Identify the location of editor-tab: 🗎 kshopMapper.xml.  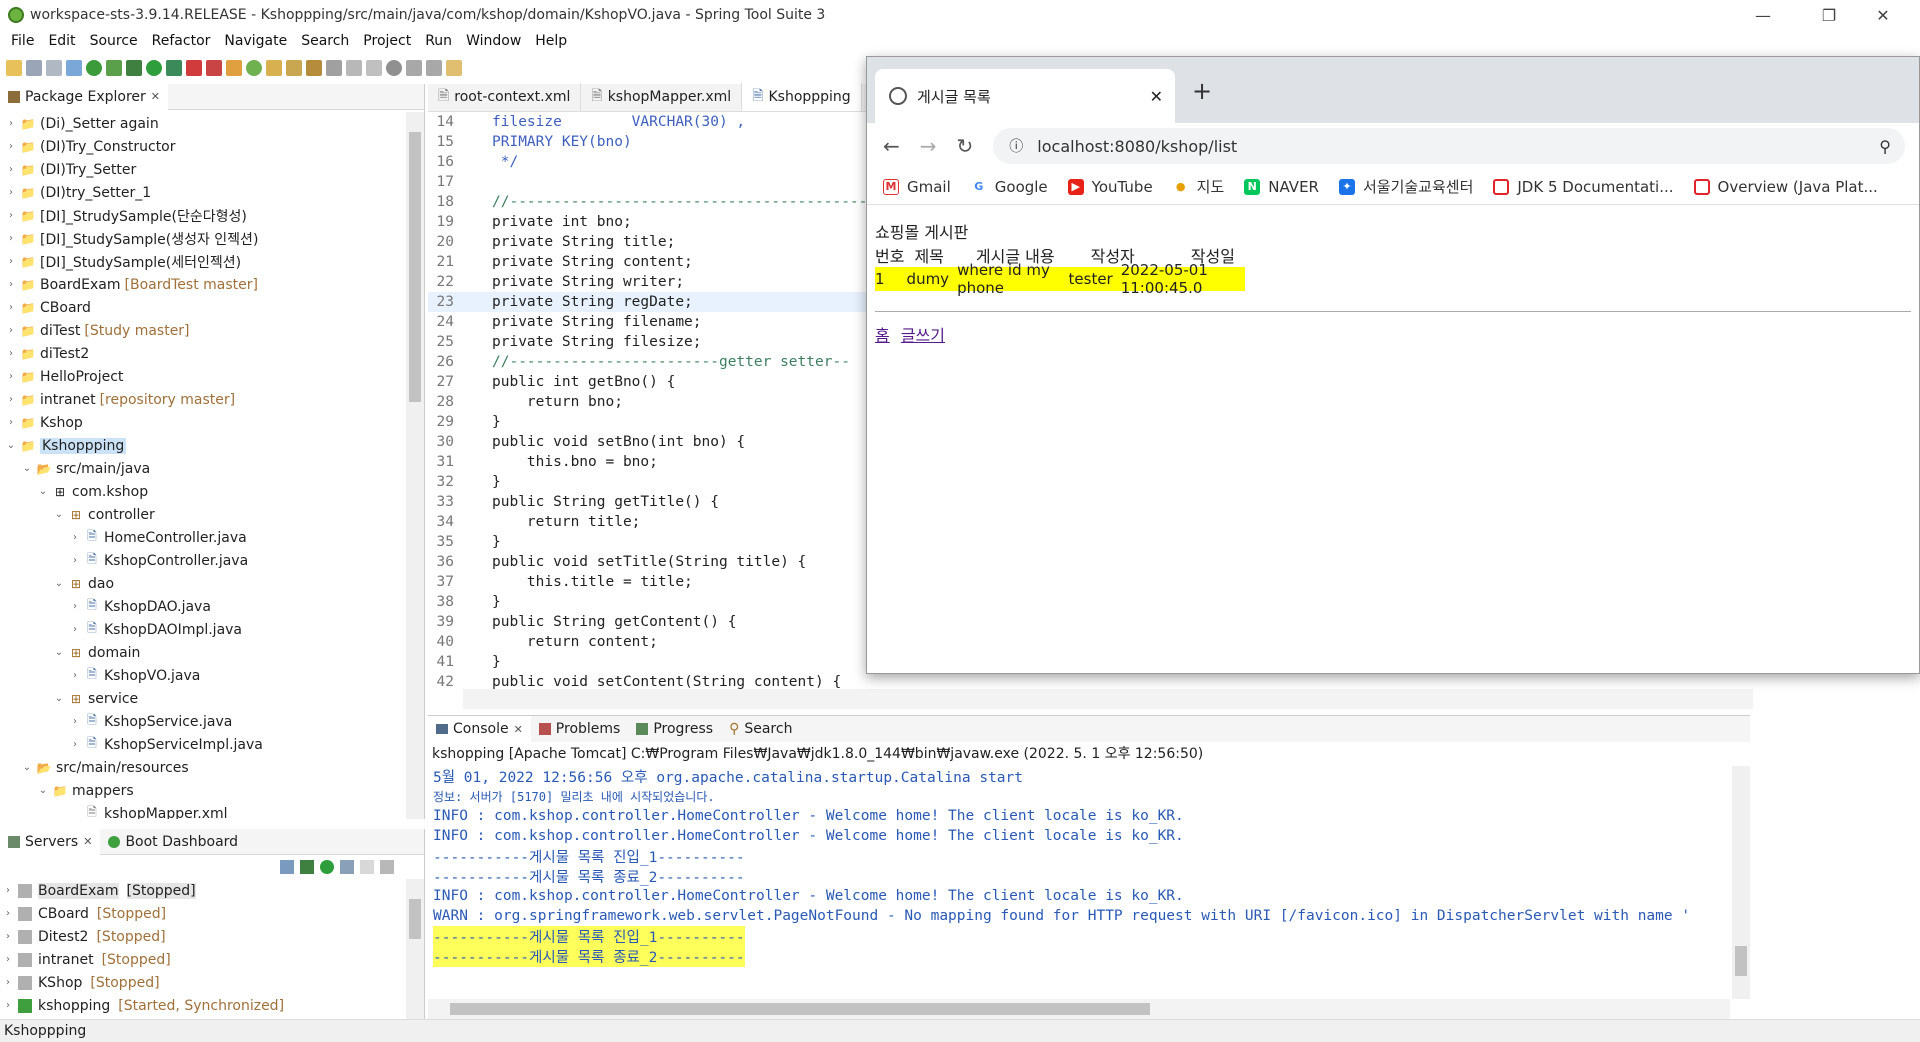
(662, 97).